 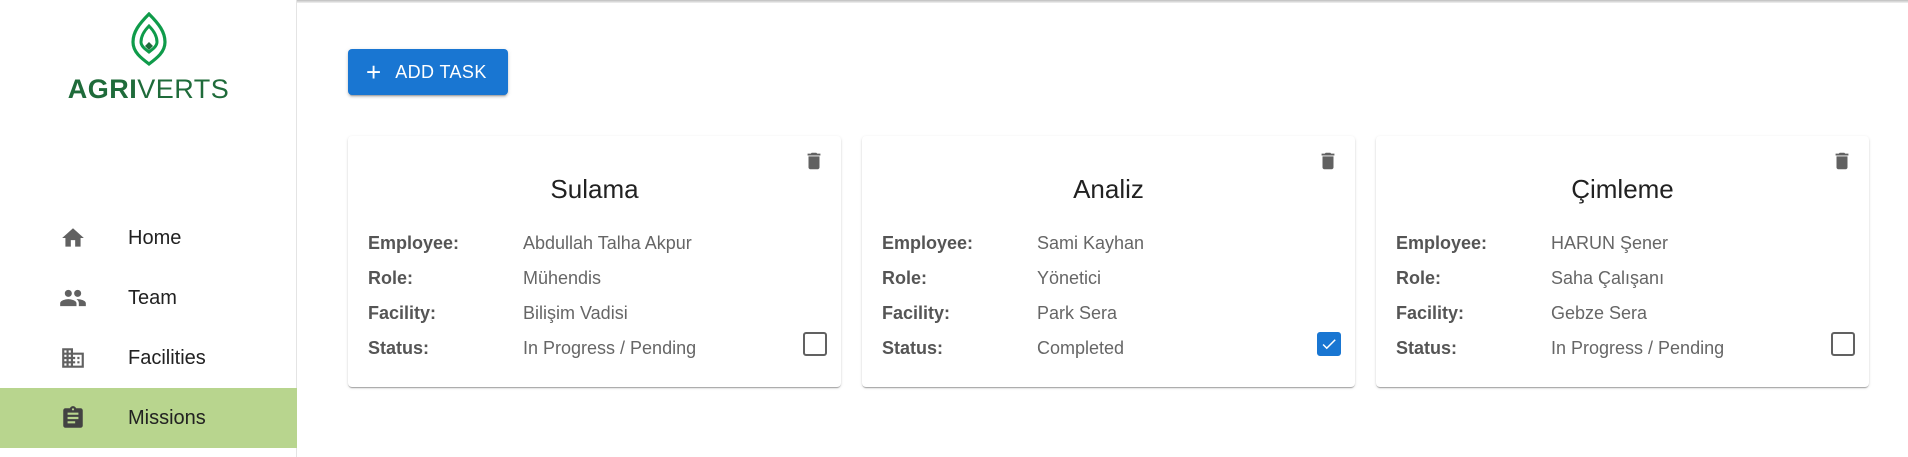 What do you see at coordinates (73, 358) in the screenshot?
I see `building-icon` at bounding box center [73, 358].